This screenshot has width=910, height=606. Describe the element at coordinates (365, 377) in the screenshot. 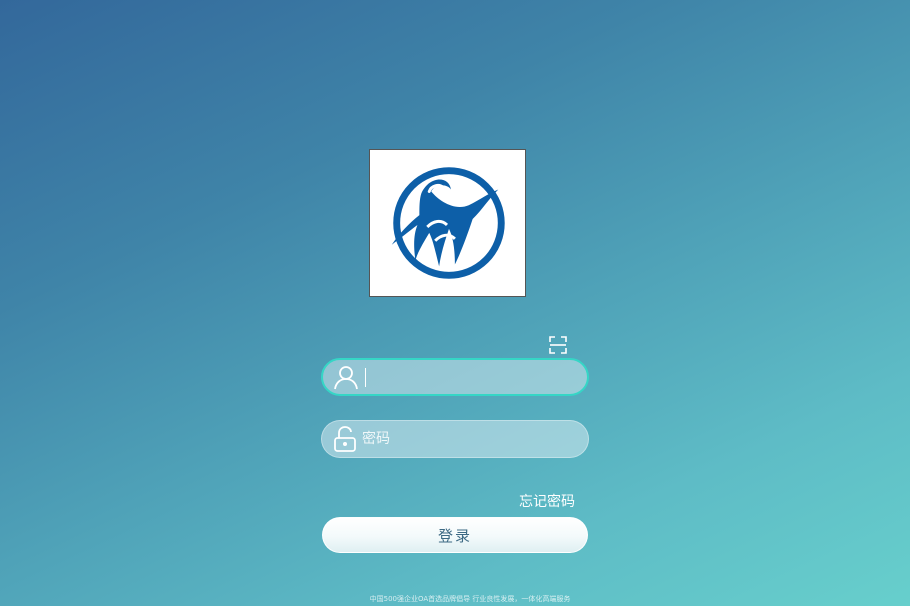

I see `text-caret` at that location.